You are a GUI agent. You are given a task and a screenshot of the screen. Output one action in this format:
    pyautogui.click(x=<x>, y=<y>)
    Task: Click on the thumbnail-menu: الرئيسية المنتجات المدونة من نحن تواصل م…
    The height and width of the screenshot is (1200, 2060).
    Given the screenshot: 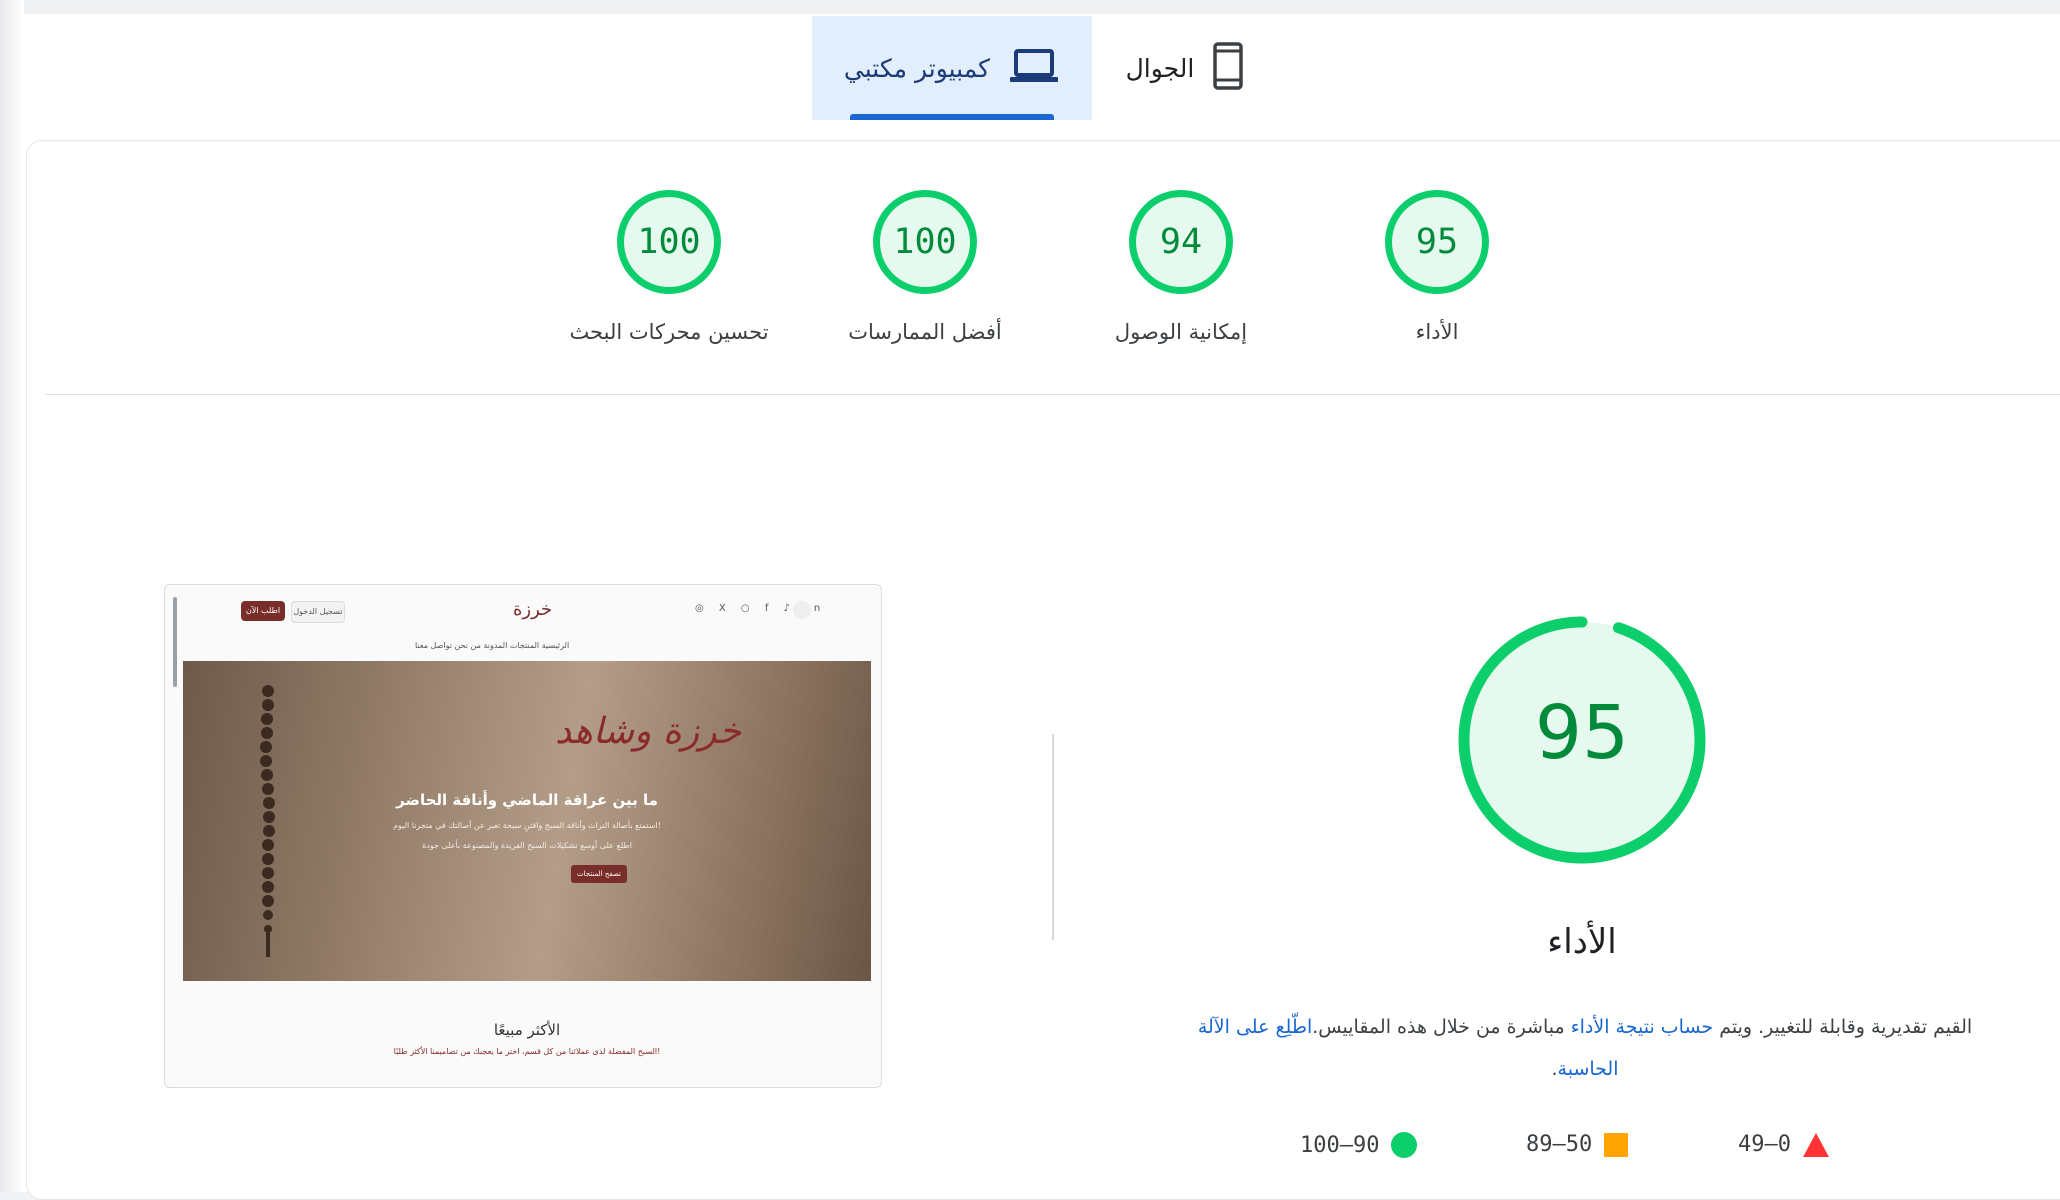 What is the action you would take?
    pyautogui.click(x=492, y=645)
    